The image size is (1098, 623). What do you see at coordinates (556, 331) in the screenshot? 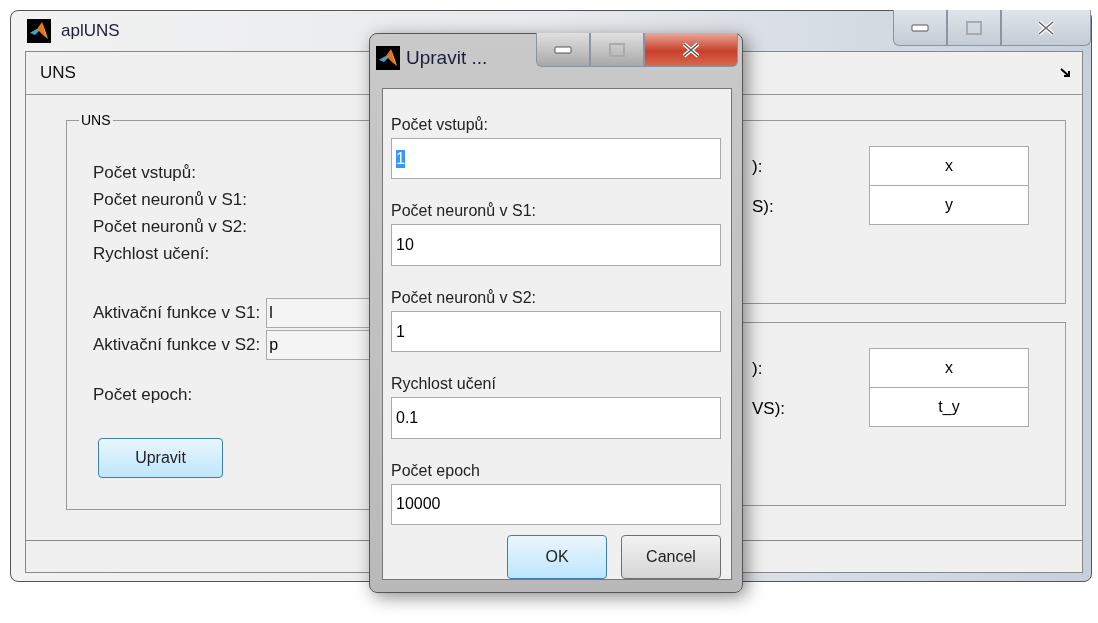
I see `input-field: 1` at bounding box center [556, 331].